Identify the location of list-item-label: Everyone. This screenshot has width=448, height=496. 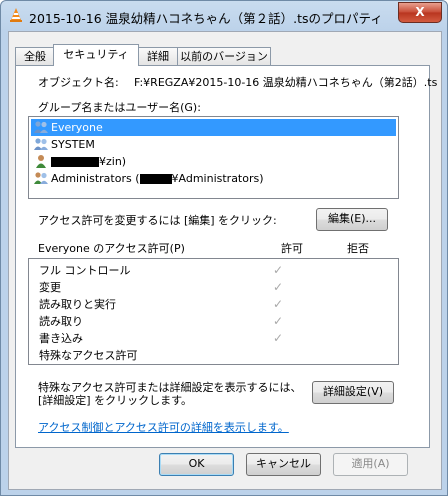
(77, 127).